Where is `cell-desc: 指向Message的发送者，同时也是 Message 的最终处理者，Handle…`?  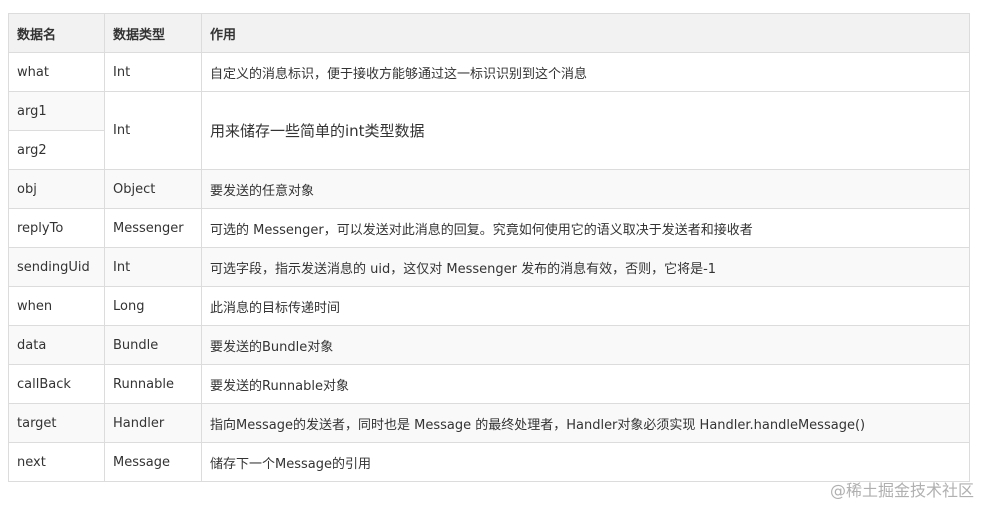
cell-desc: 指向Message的发送者，同时也是 Message 的最终处理者，Handle… is located at coordinates (585, 423).